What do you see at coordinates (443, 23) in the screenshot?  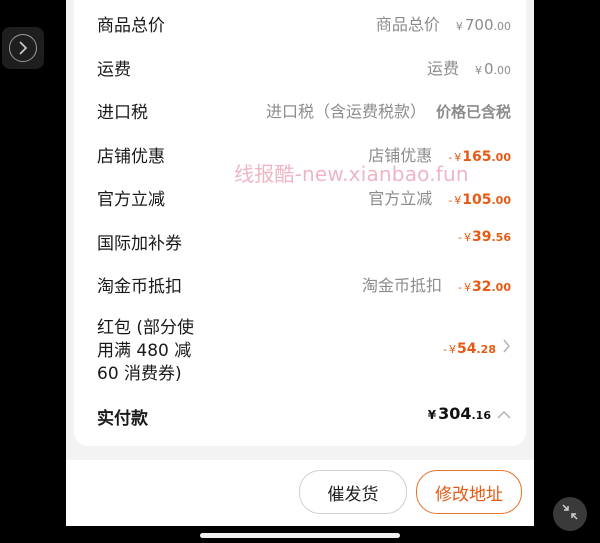 I see `row-value: 商品总价 ¥700.00` at bounding box center [443, 23].